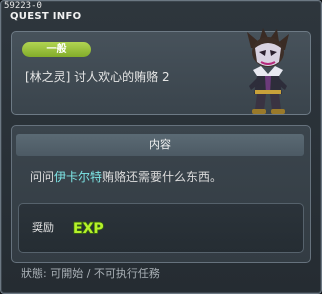 The width and height of the screenshot is (322, 294). I want to click on quest-category-badge: 一般, so click(56, 49).